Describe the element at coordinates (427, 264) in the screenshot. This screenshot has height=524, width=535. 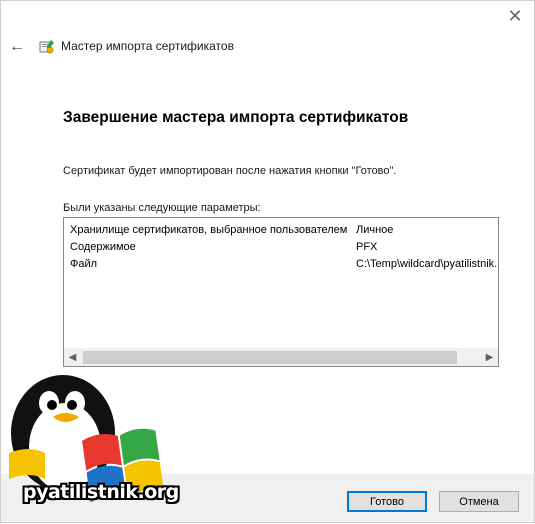
I see `param-value: C:\Temp\wildcard\pyatilistnik.` at that location.